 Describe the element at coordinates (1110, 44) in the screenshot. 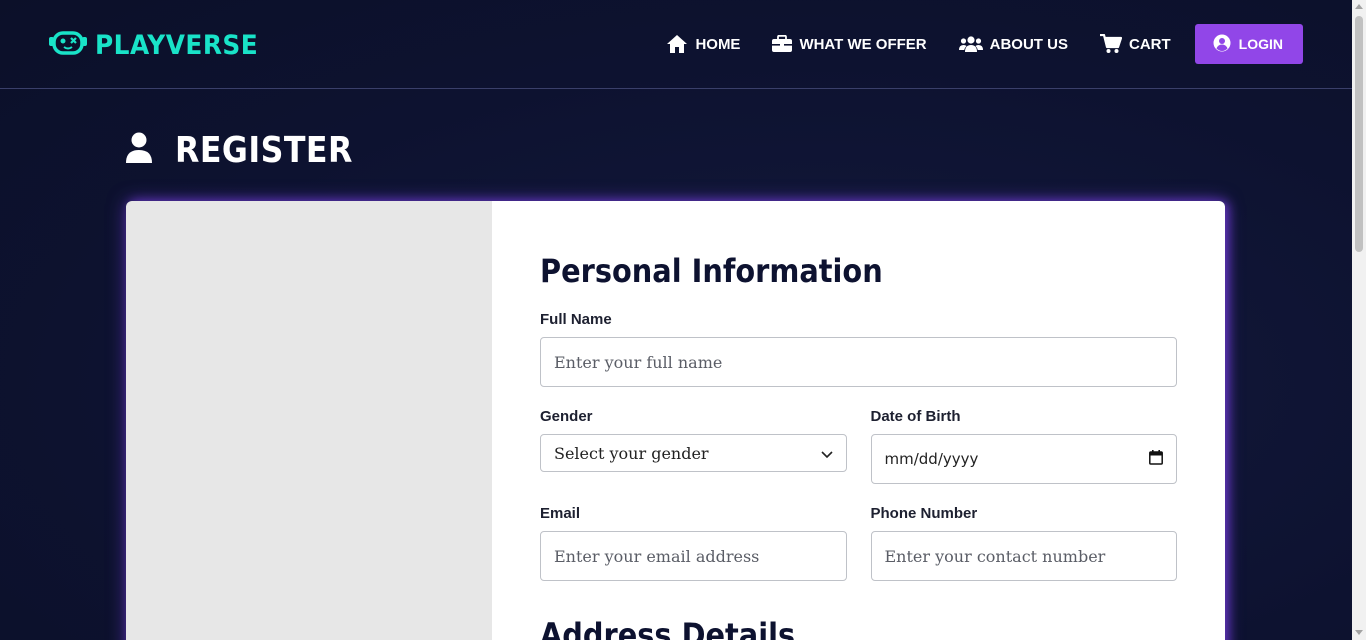

I see `cart-icon` at that location.